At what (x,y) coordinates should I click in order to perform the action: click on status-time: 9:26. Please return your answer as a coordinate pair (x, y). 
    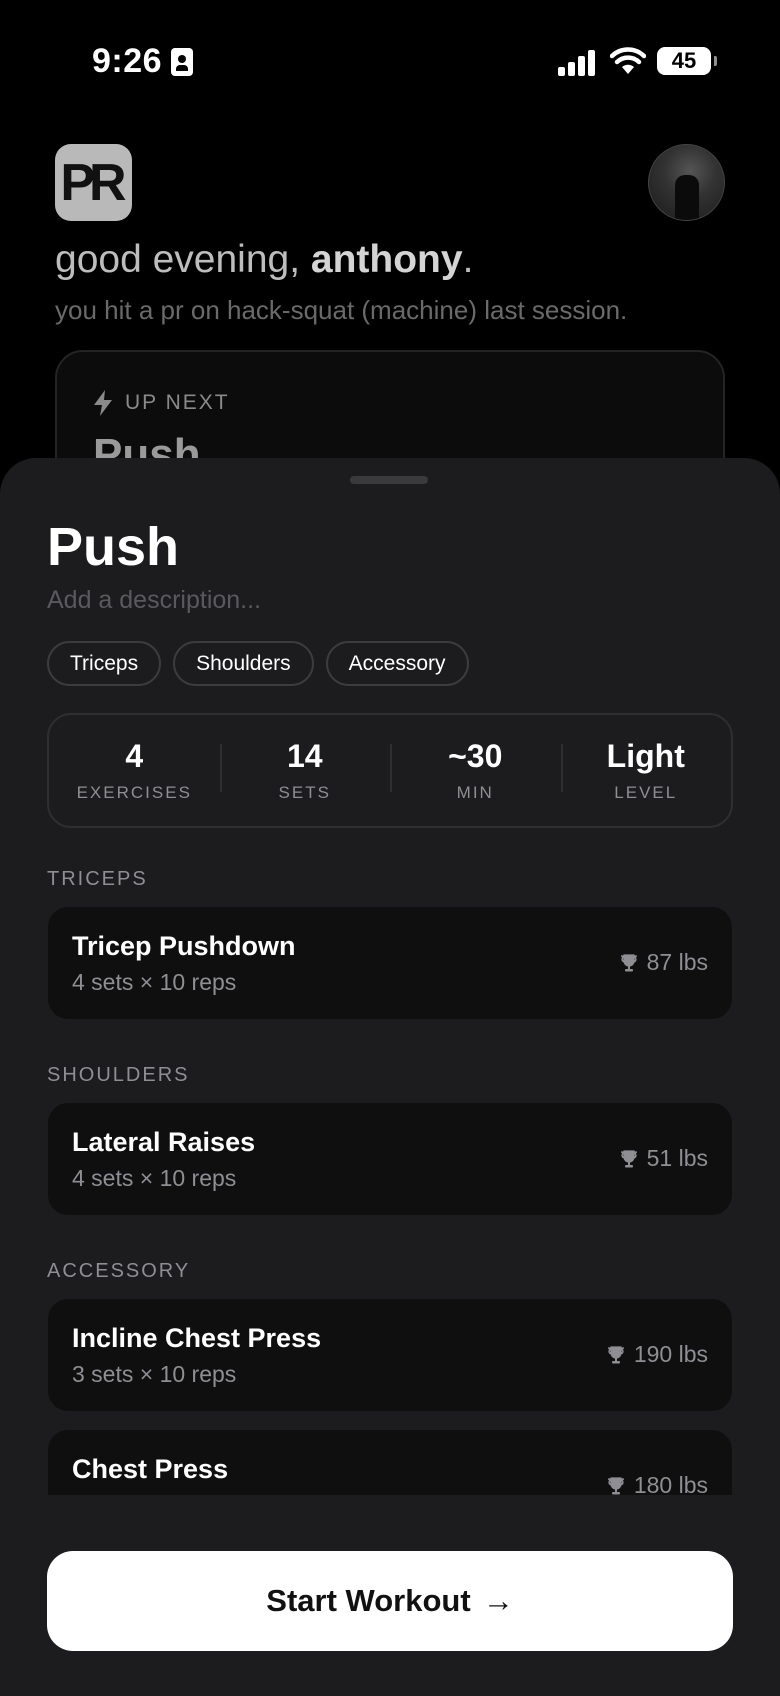
    Looking at the image, I should click on (127, 61).